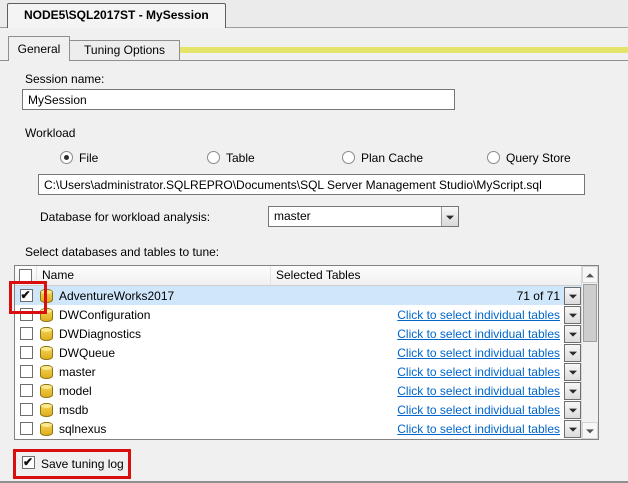 This screenshot has height=483, width=628. I want to click on workload-radio-plan-cache-label: Plan Cache, so click(392, 158).